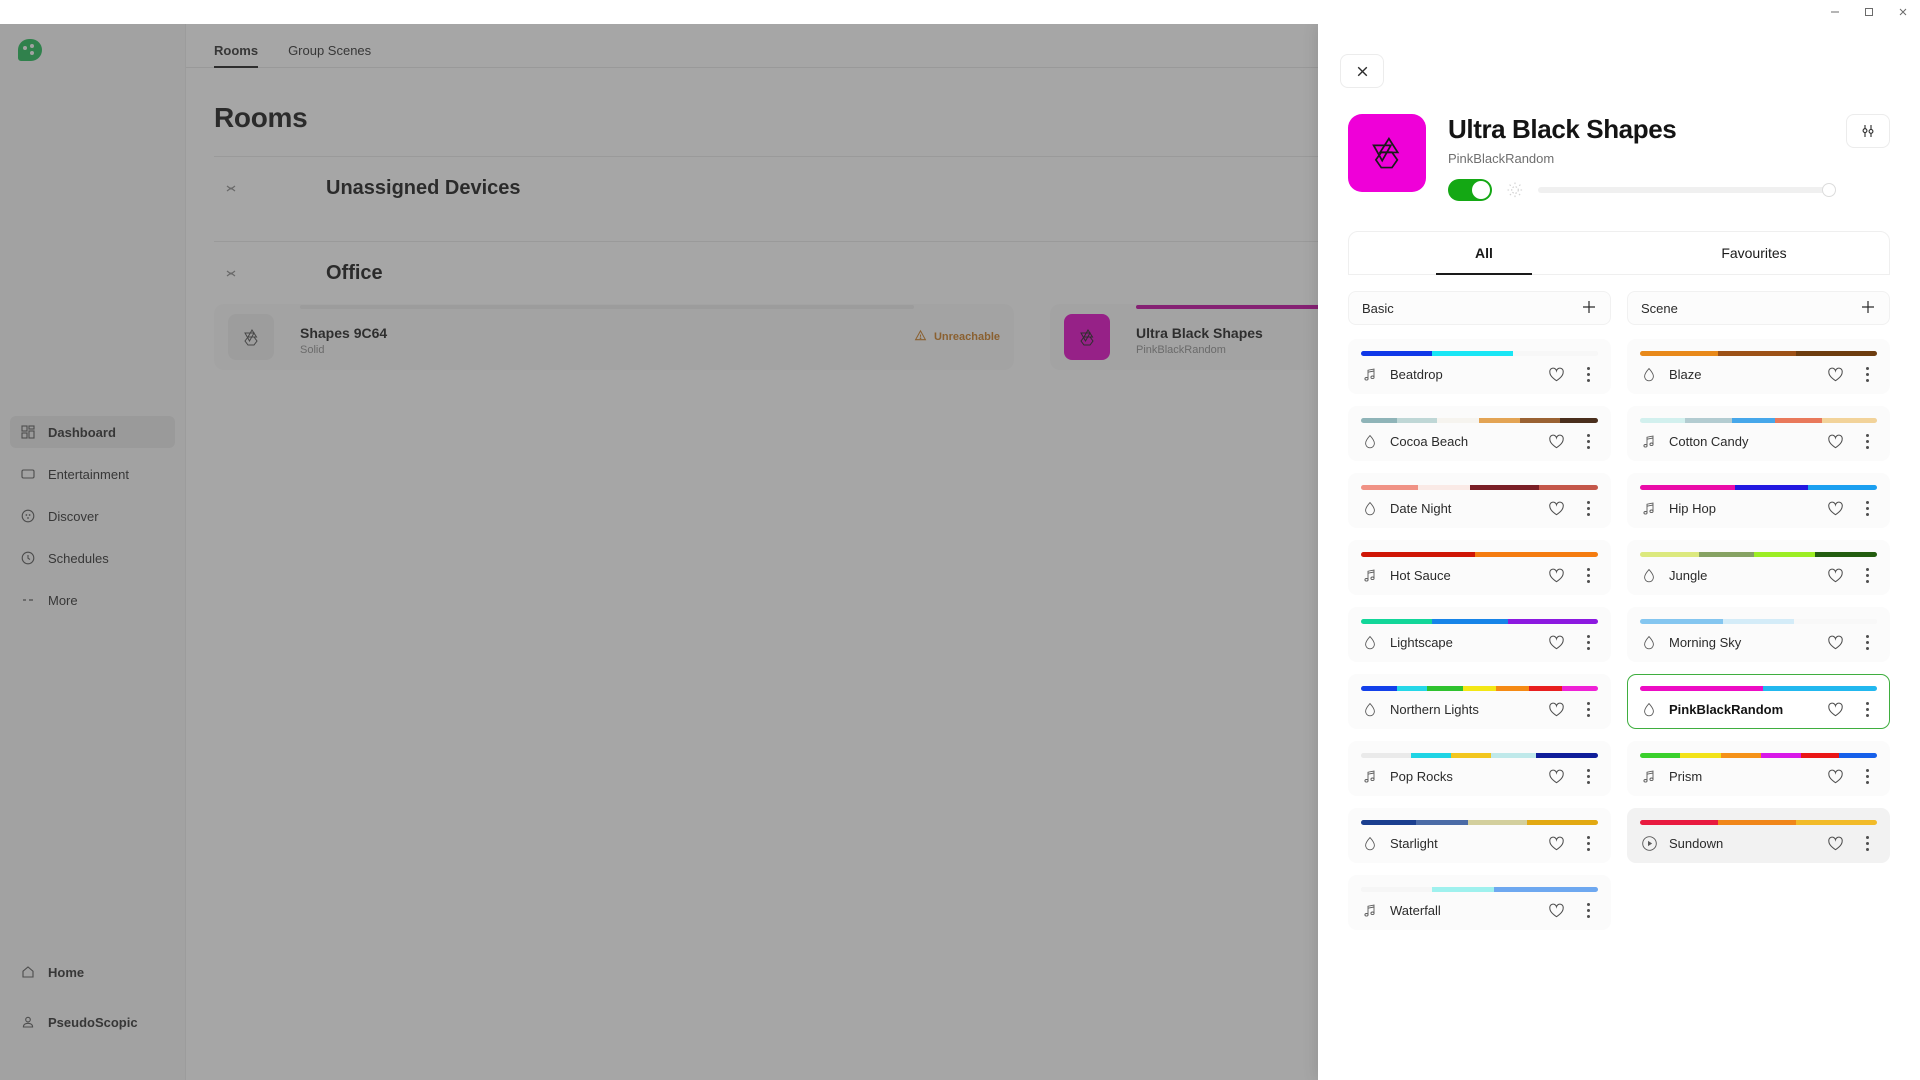 The image size is (1920, 1080). What do you see at coordinates (1479, 500) in the screenshot?
I see `scene-card: Date Night` at bounding box center [1479, 500].